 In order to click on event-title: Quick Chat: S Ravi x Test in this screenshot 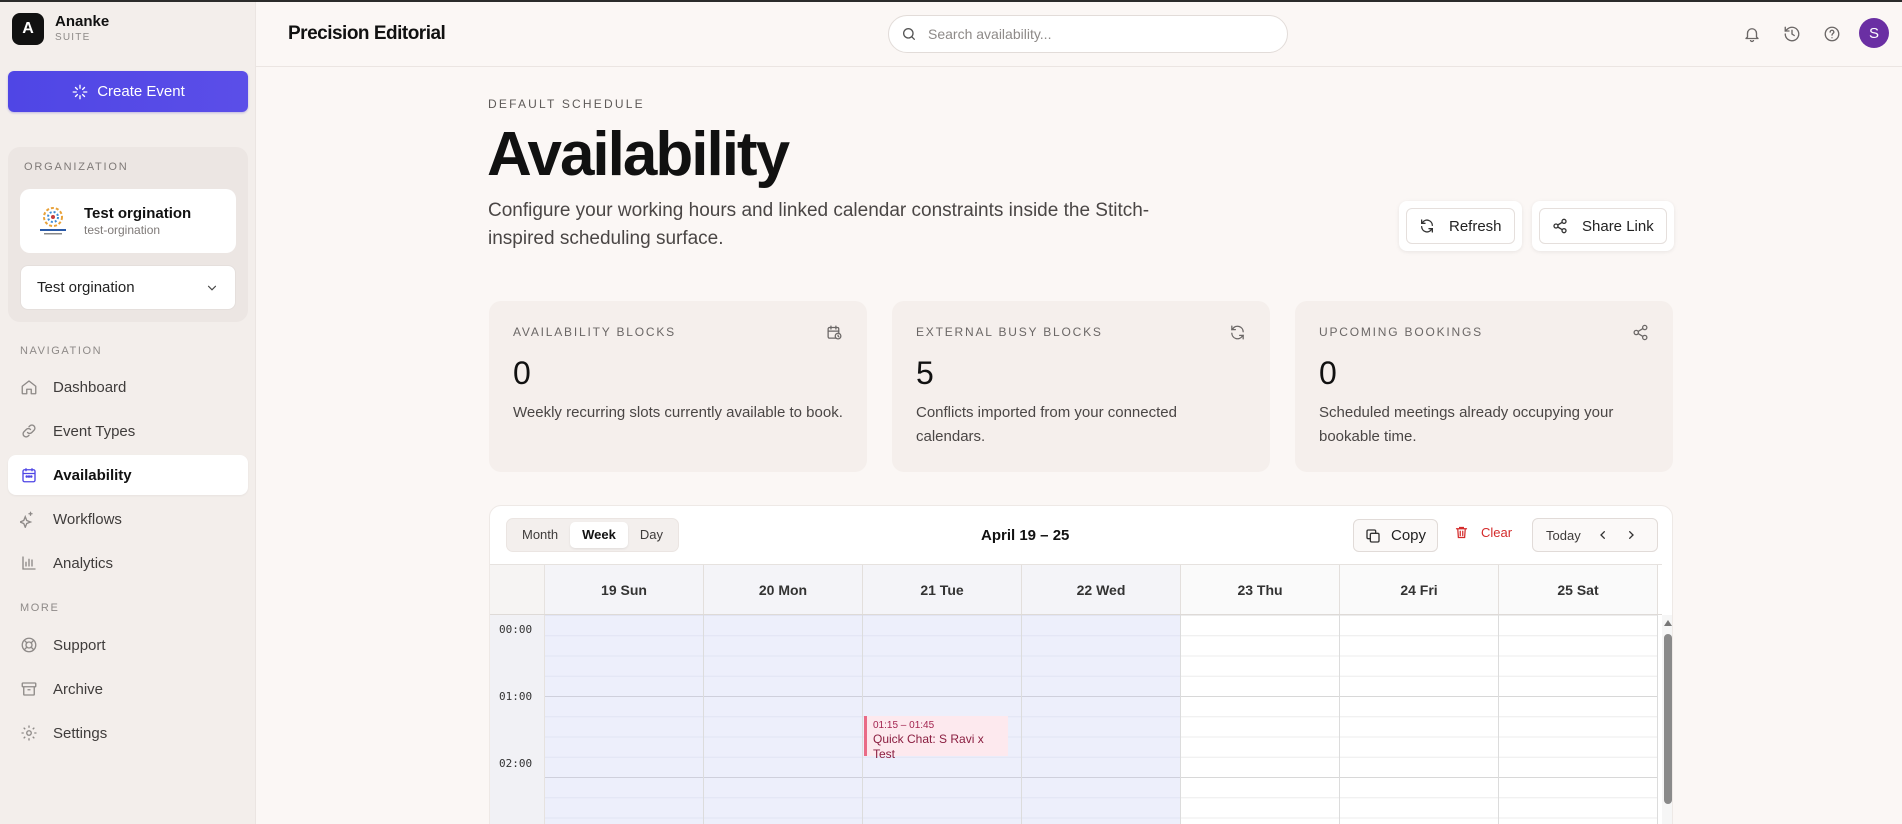, I will do `click(928, 746)`.